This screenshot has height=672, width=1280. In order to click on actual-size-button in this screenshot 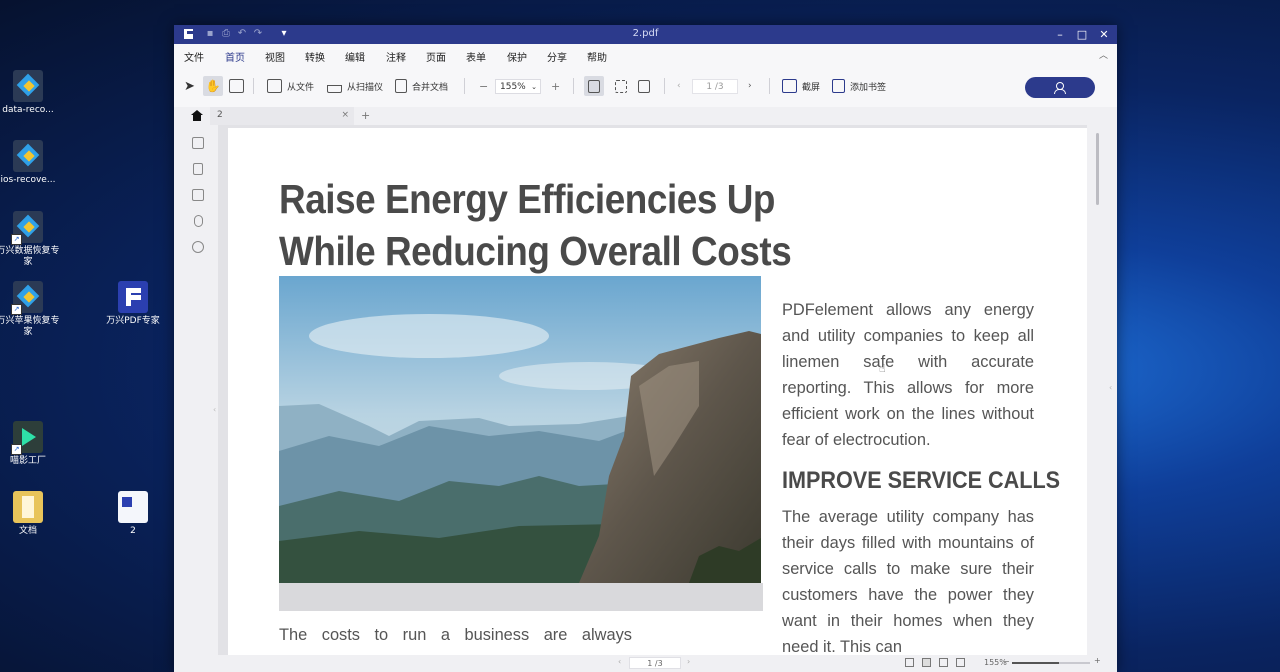, I will do `click(644, 86)`.